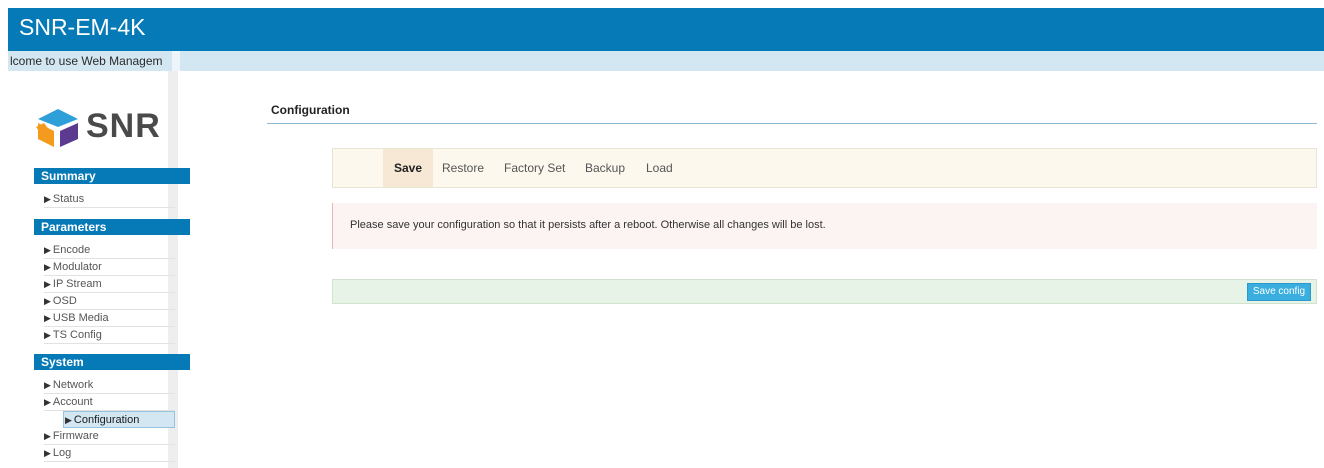 This screenshot has height=468, width=1324. Describe the element at coordinates (408, 168) in the screenshot. I see `tab-save: Save` at that location.